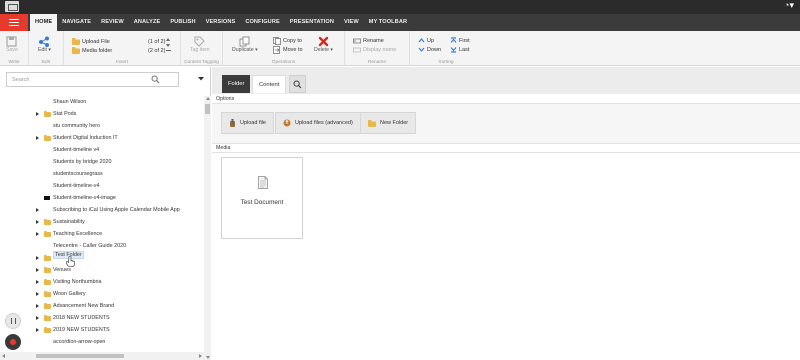  I want to click on tree-item-label: Students by bridge 2020, so click(82, 162).